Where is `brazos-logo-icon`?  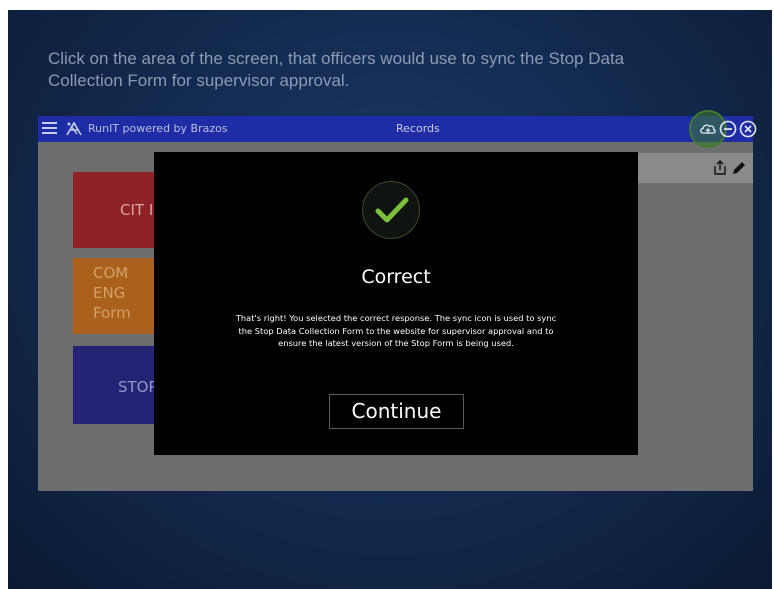 brazos-logo-icon is located at coordinates (74, 128).